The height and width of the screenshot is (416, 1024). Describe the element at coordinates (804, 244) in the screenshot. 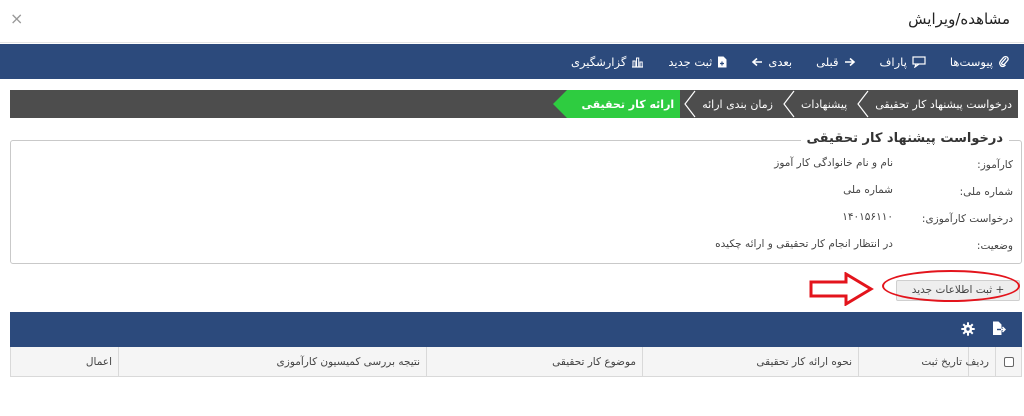

I see `field-value: در انتظار انجام کار تحقیقی و ارائه چکیده` at that location.